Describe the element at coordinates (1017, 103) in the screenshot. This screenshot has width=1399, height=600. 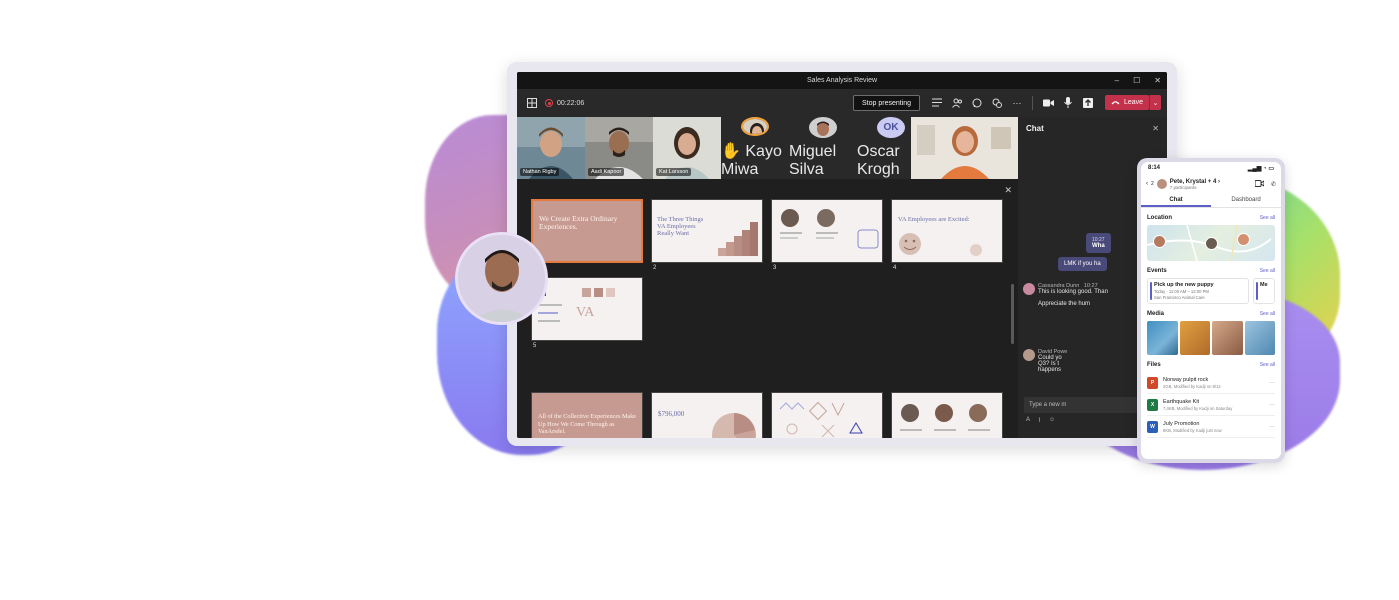
I see `more-icon: ···` at that location.